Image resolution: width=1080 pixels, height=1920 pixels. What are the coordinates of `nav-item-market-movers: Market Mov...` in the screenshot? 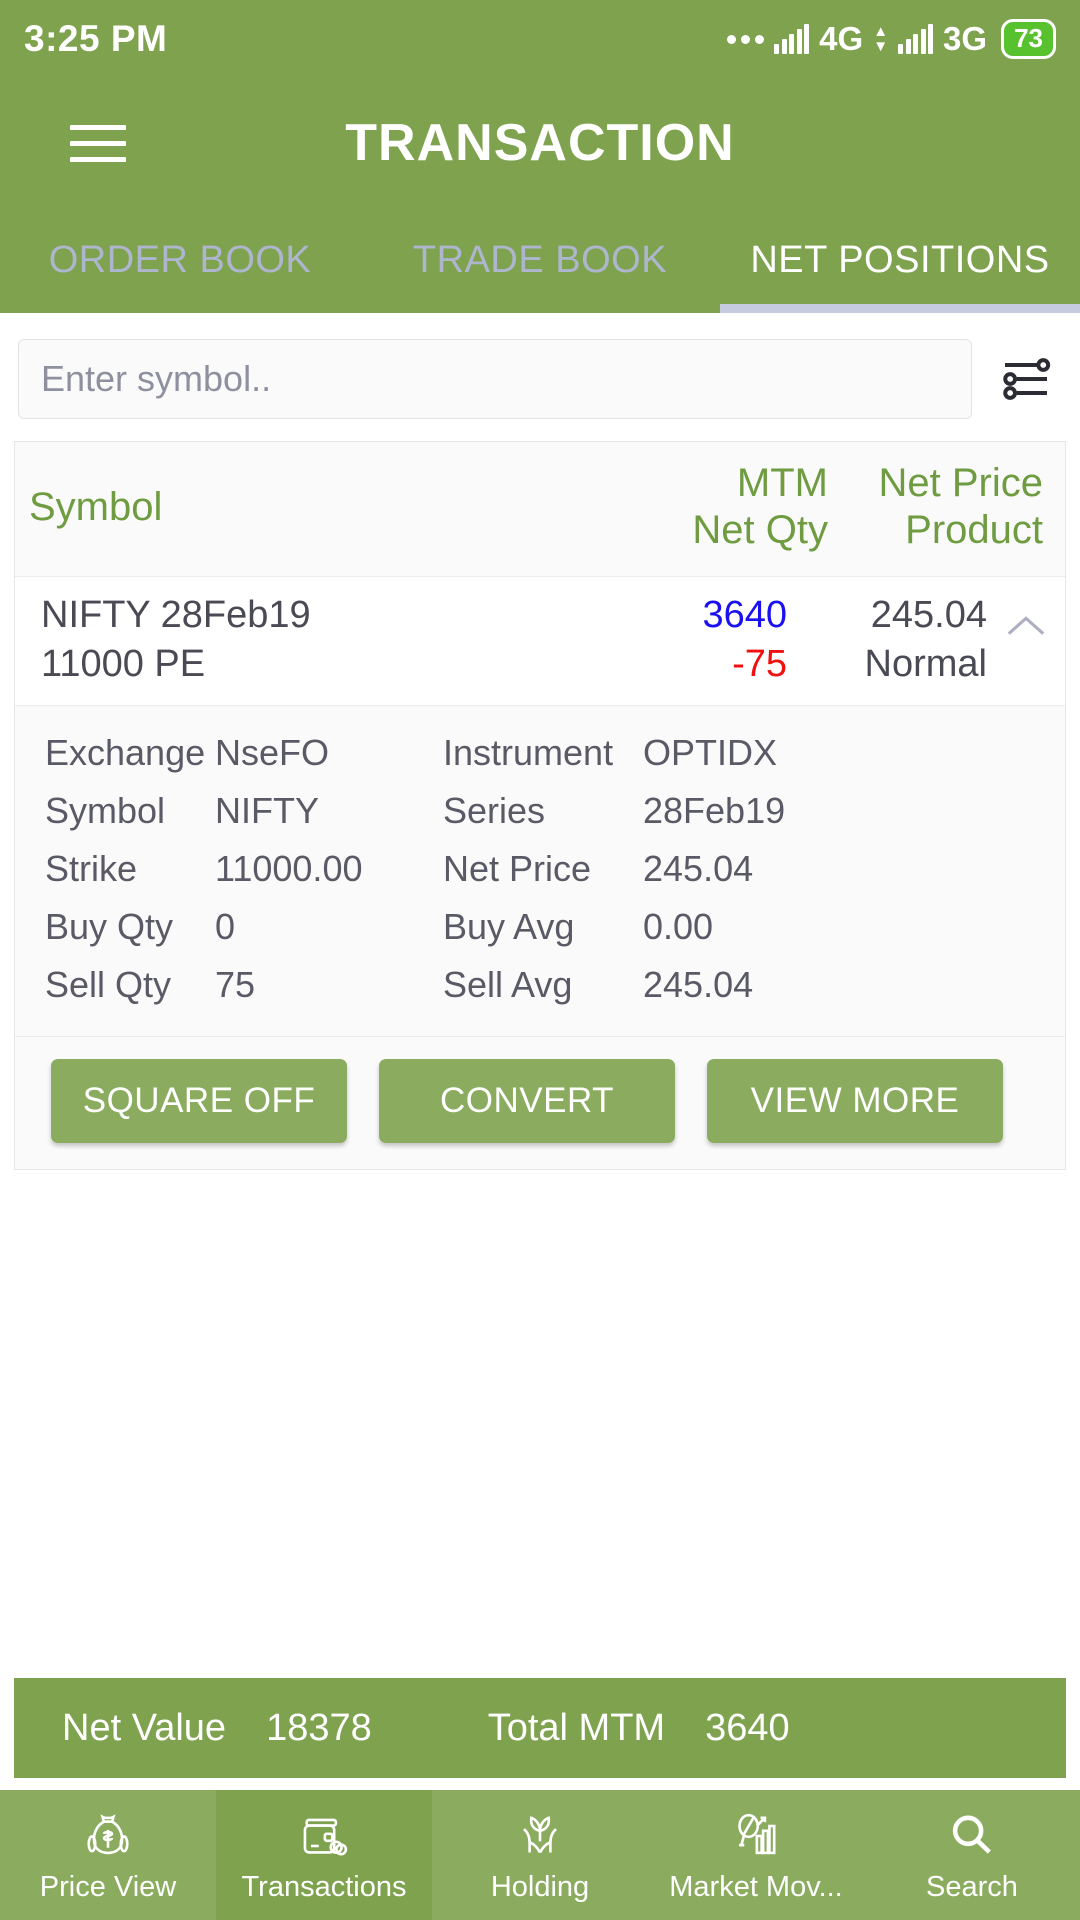 It's located at (756, 1855).